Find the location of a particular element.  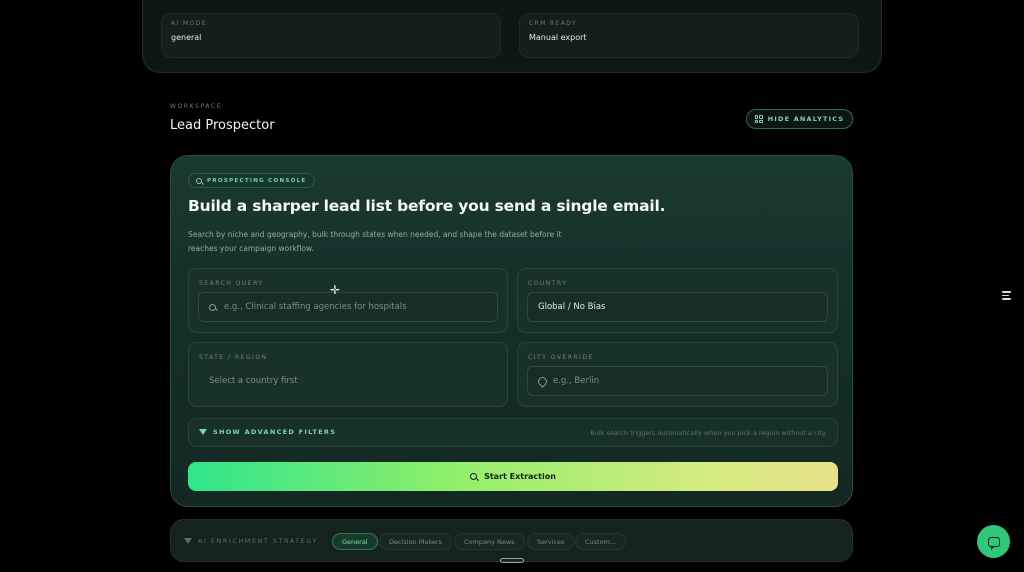

city-override-field: CITY OVERRIDE e.g., Berlin is located at coordinates (677, 374).